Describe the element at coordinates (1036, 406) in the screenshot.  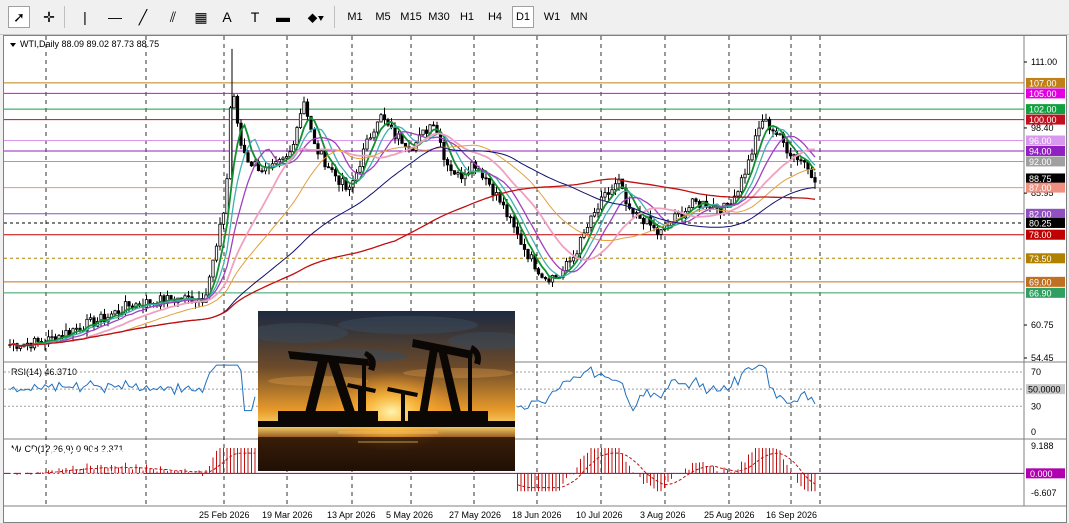
I see `rsi-tick-label: 30` at that location.